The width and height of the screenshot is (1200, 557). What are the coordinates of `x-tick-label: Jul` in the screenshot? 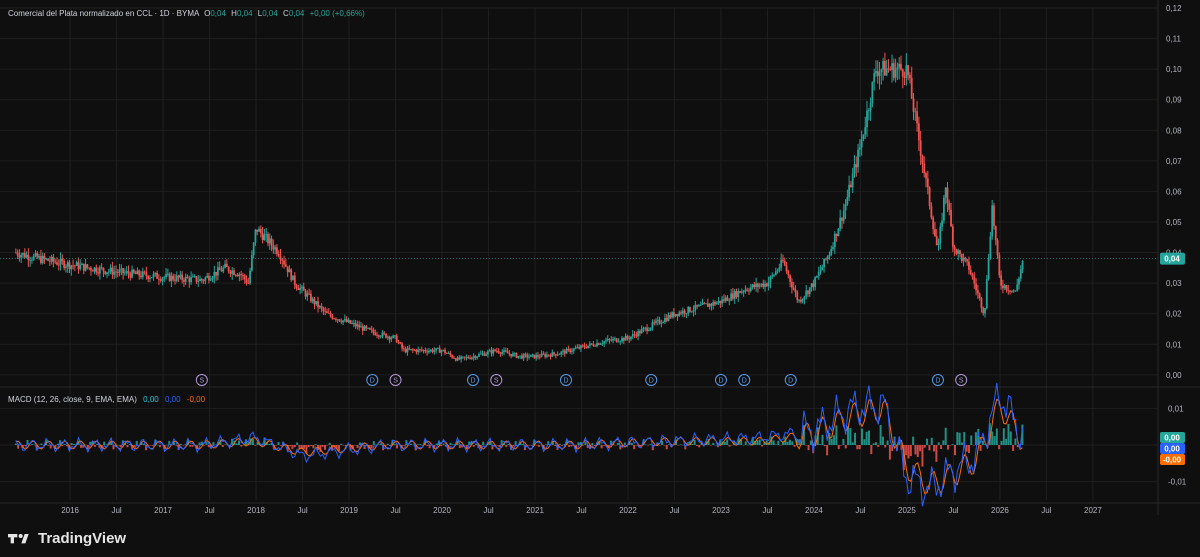 It's located at (953, 510).